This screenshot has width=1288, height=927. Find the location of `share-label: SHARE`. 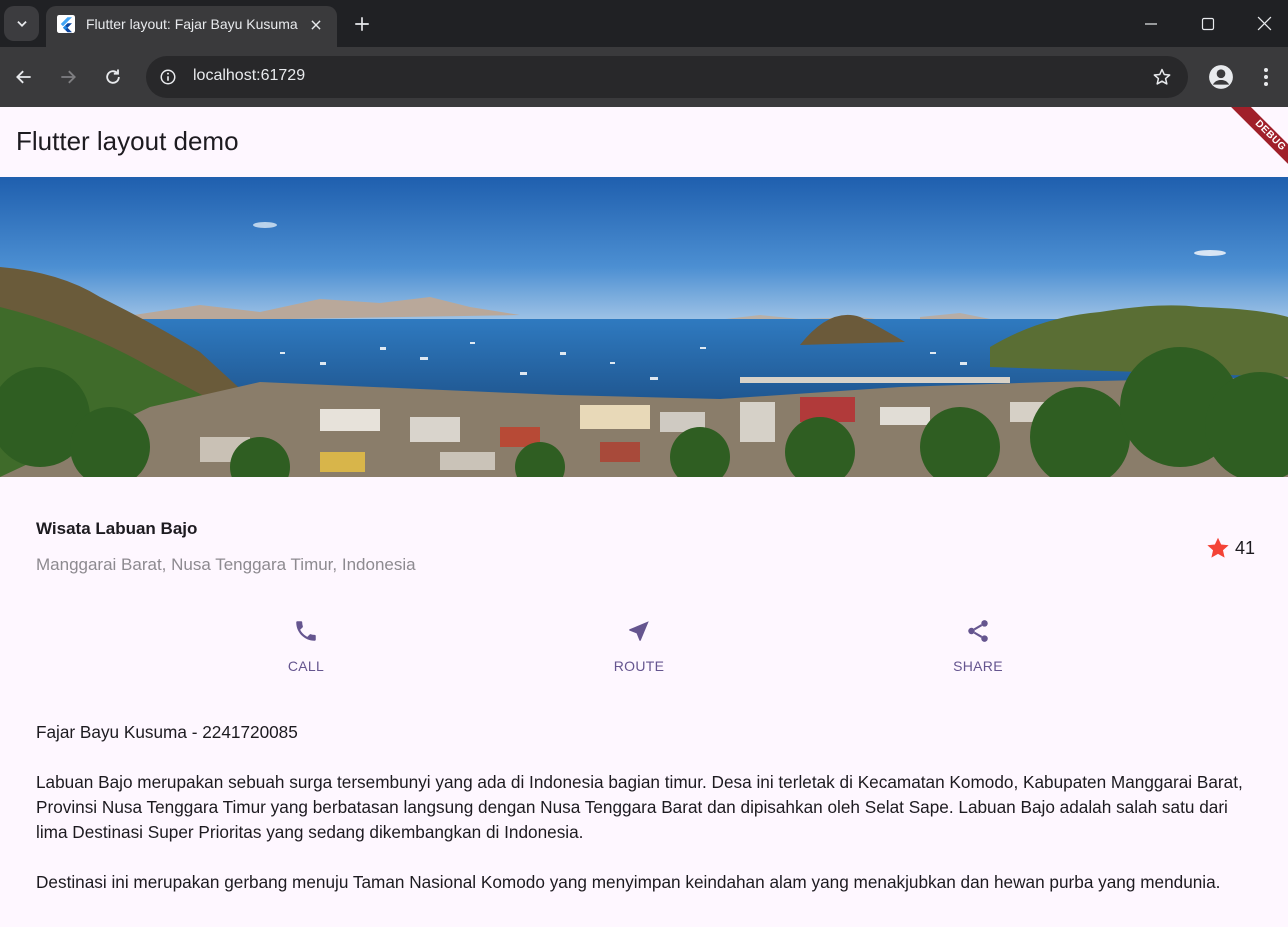

share-label: SHARE is located at coordinates (978, 666).